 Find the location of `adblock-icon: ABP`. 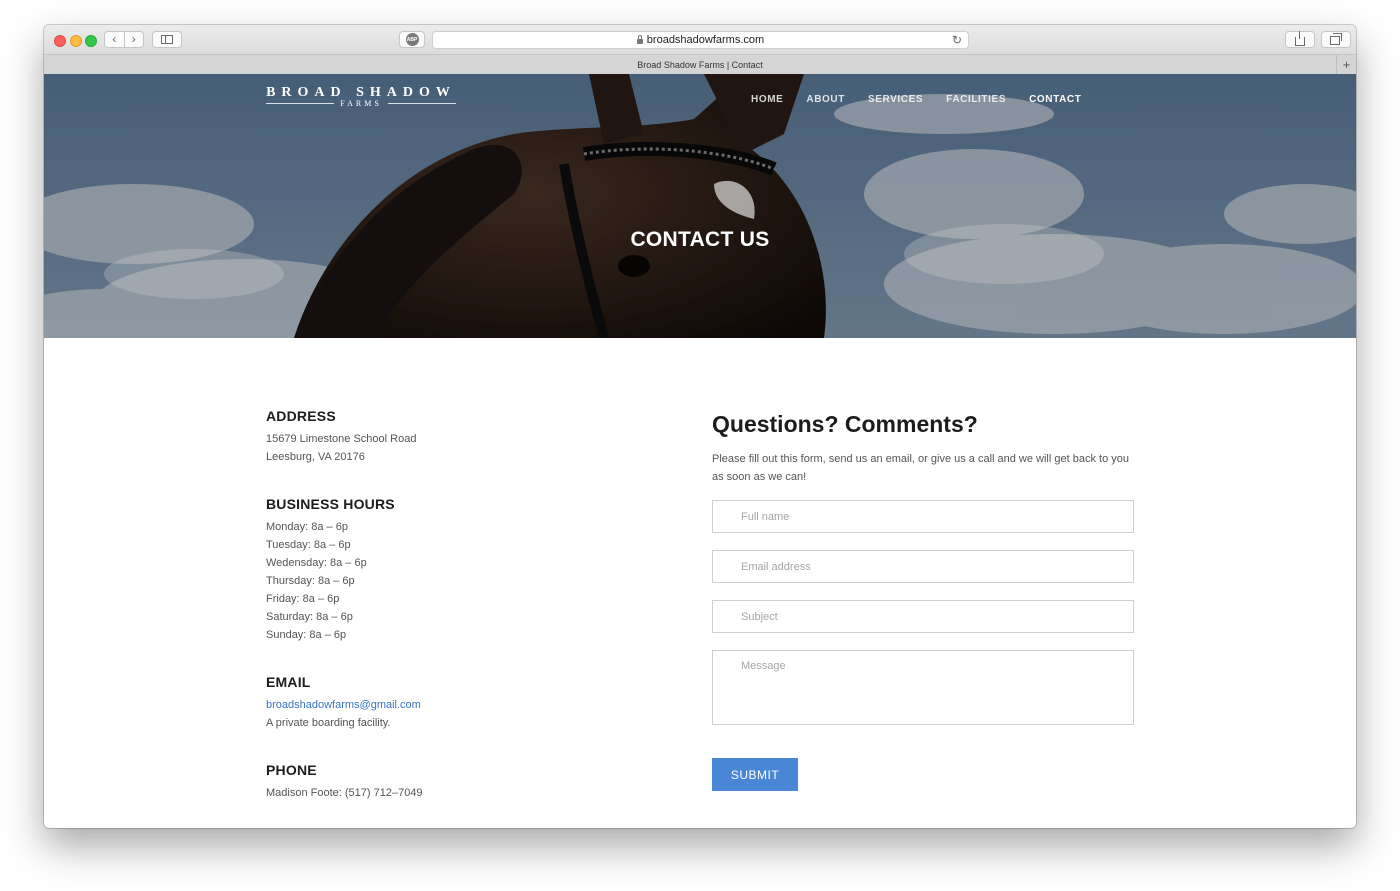

adblock-icon: ABP is located at coordinates (412, 39).